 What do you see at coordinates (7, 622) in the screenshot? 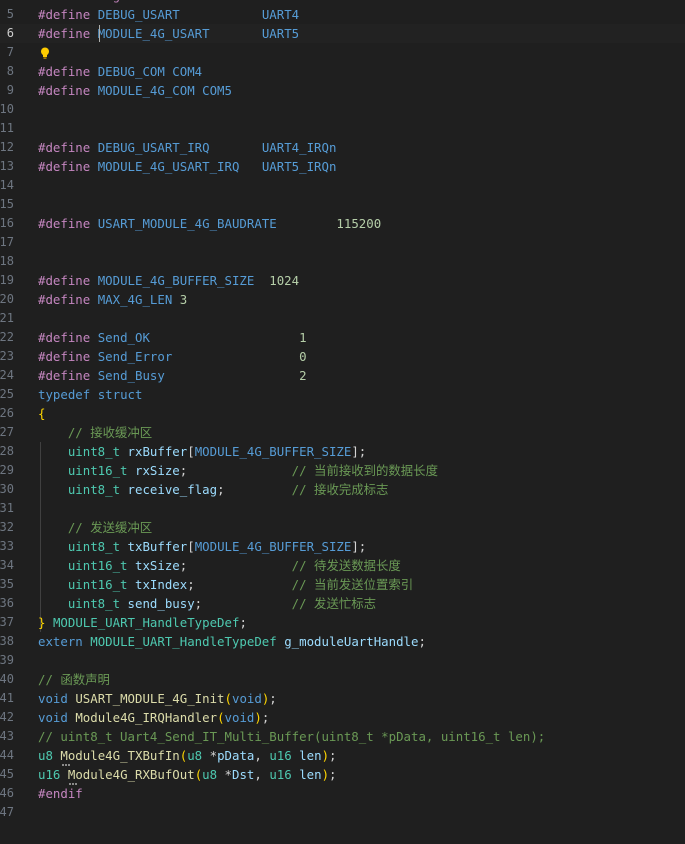
I see `line-number: 37` at bounding box center [7, 622].